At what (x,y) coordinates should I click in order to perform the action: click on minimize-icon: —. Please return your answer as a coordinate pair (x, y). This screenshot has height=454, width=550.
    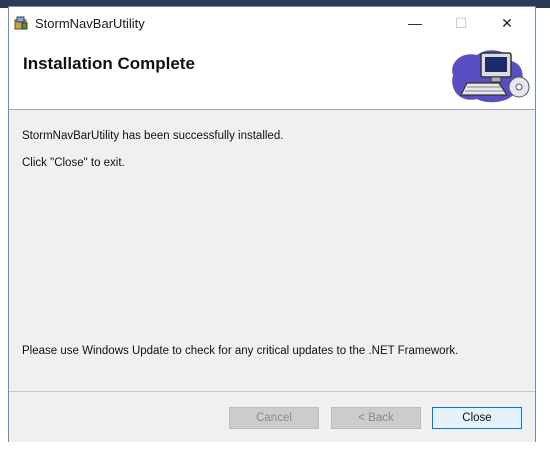
    Looking at the image, I should click on (415, 23).